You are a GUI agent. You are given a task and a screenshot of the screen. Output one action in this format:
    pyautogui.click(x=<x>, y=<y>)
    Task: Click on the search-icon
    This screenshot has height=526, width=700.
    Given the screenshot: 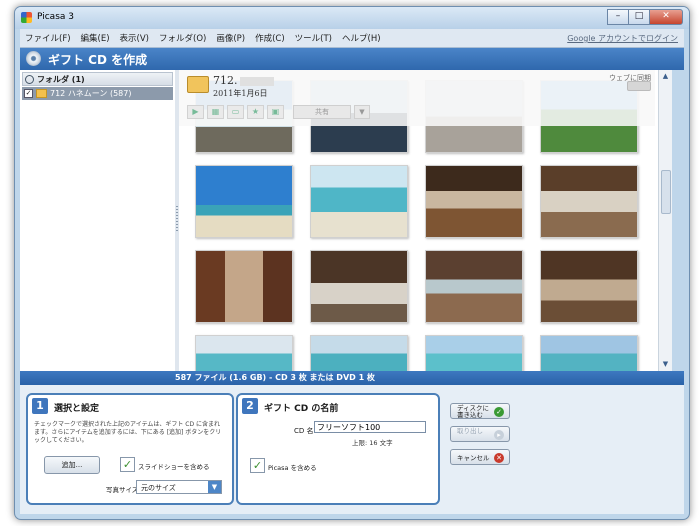 What is the action you would take?
    pyautogui.click(x=29, y=79)
    